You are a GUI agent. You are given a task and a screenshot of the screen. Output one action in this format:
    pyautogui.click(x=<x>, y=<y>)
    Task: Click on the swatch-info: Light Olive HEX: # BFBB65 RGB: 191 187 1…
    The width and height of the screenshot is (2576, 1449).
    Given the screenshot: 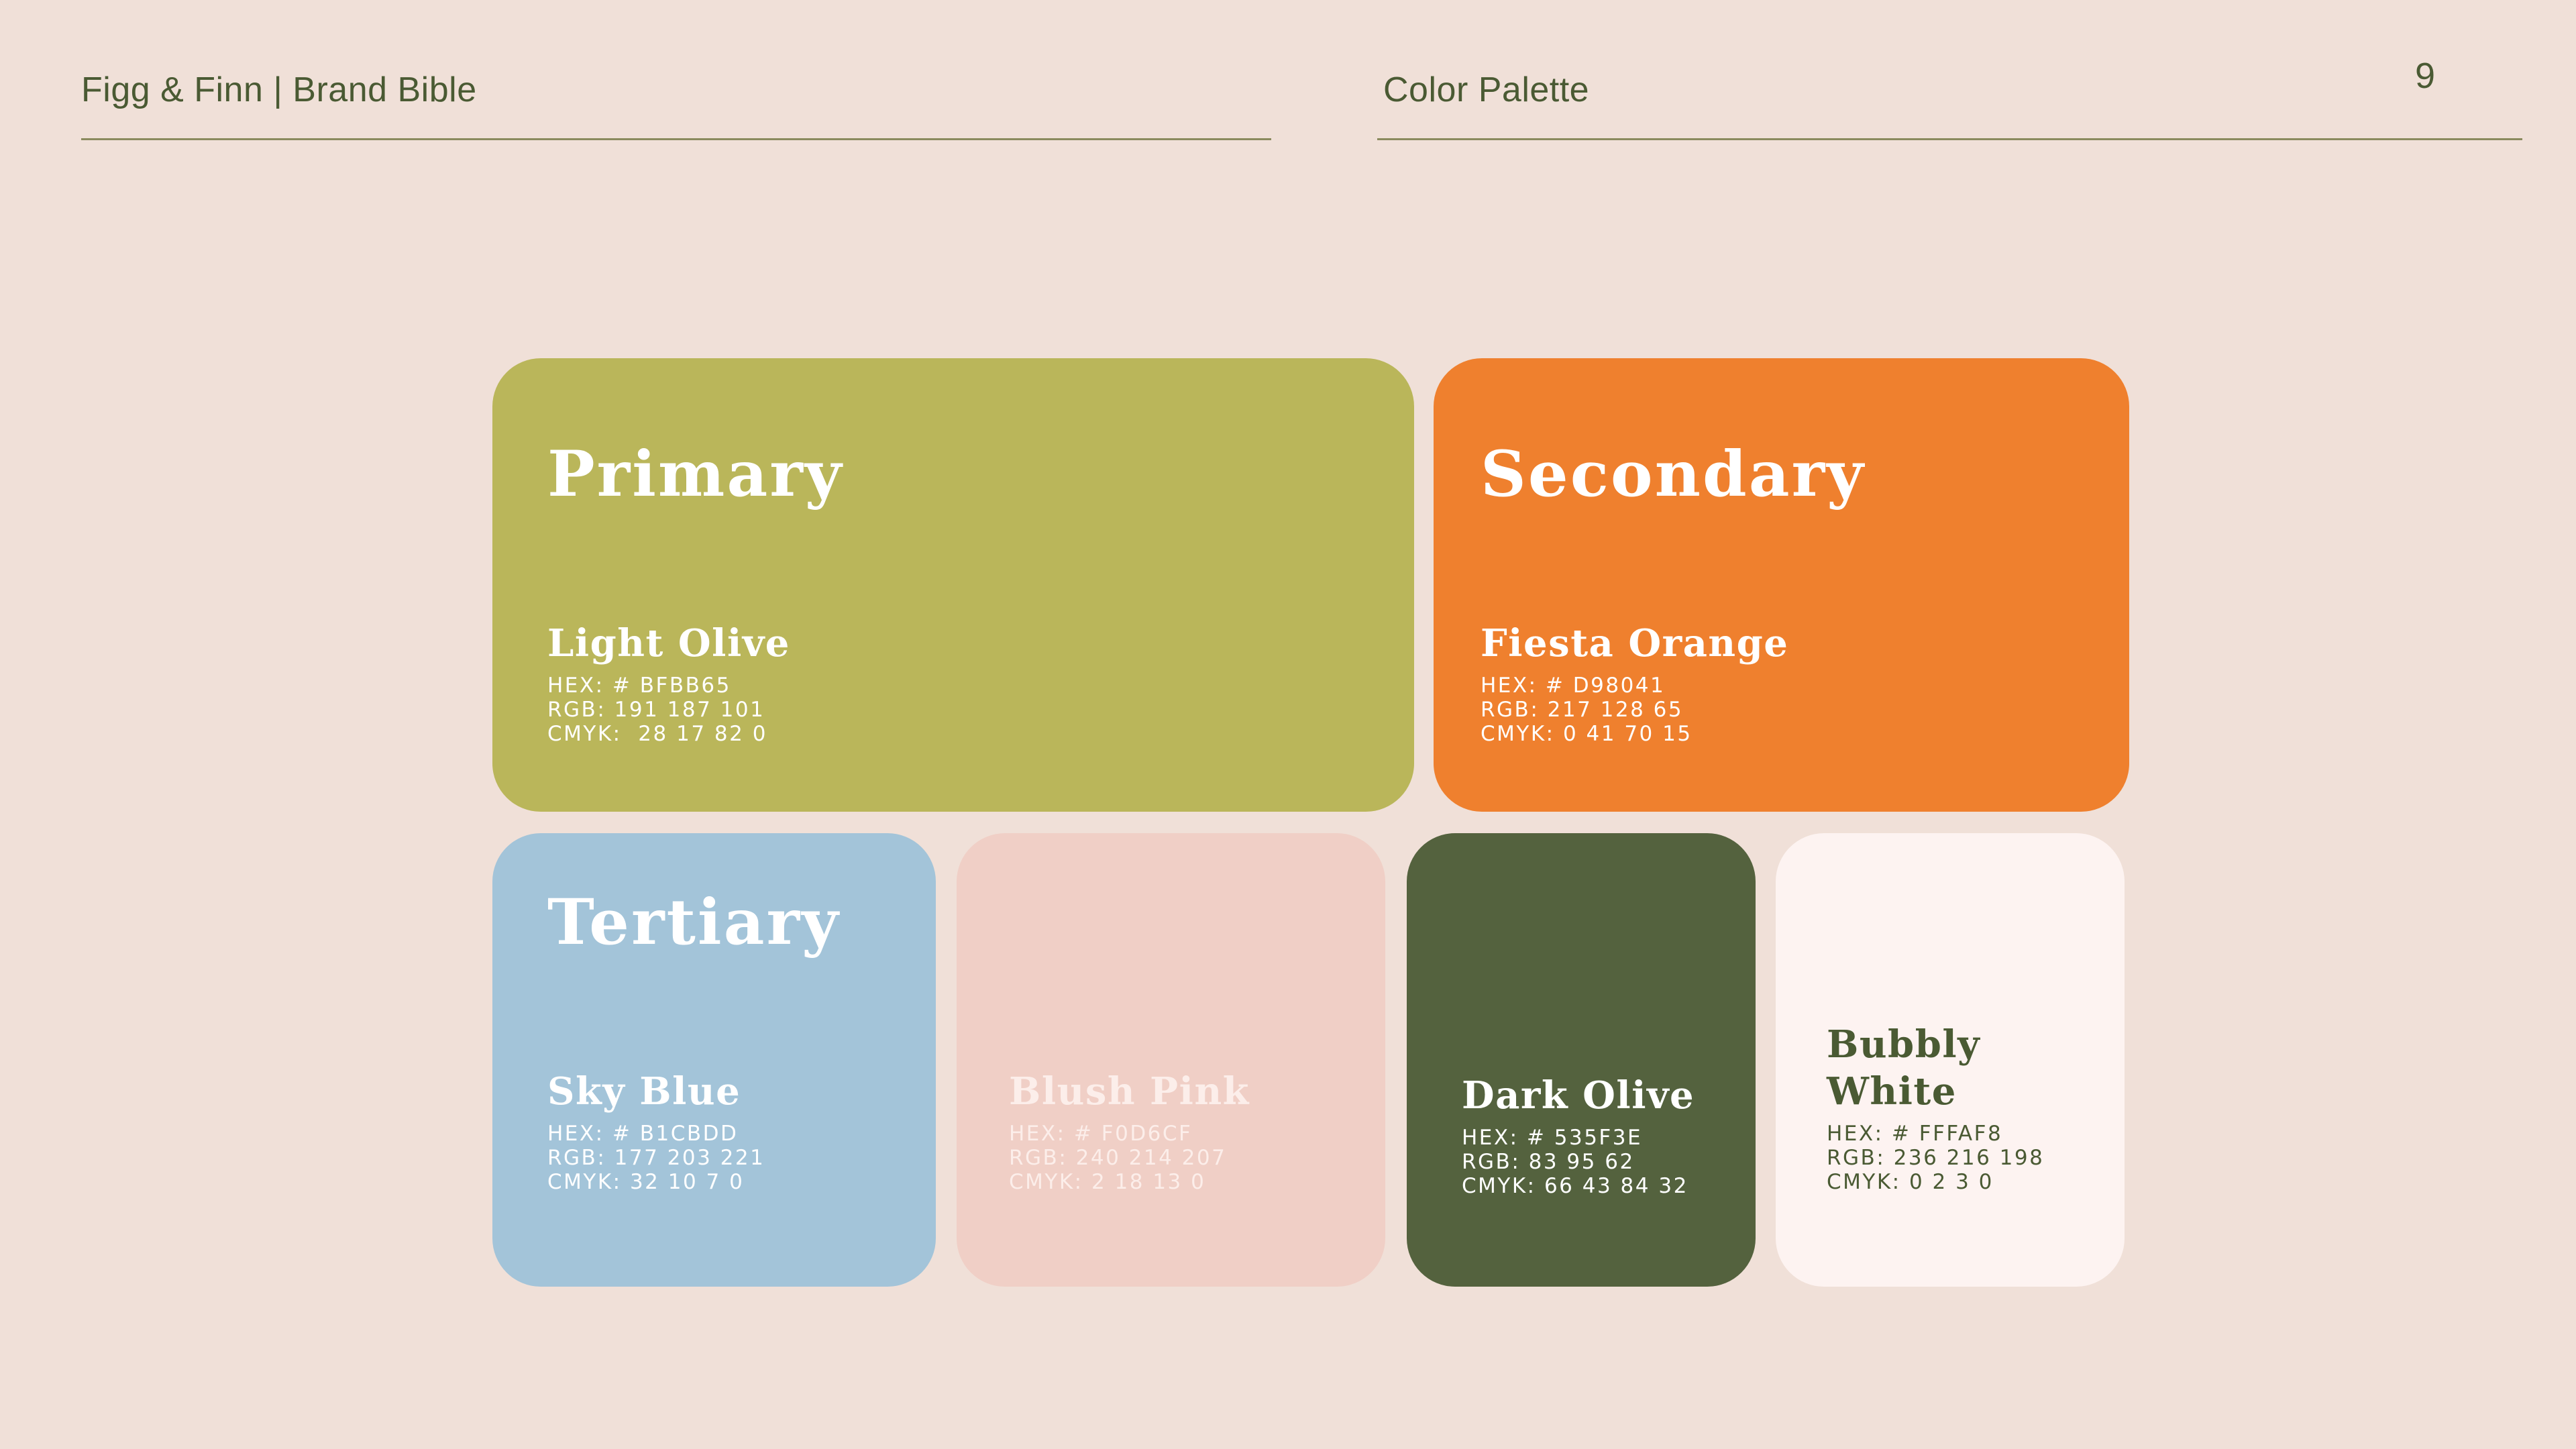 What is the action you would take?
    pyautogui.click(x=668, y=683)
    